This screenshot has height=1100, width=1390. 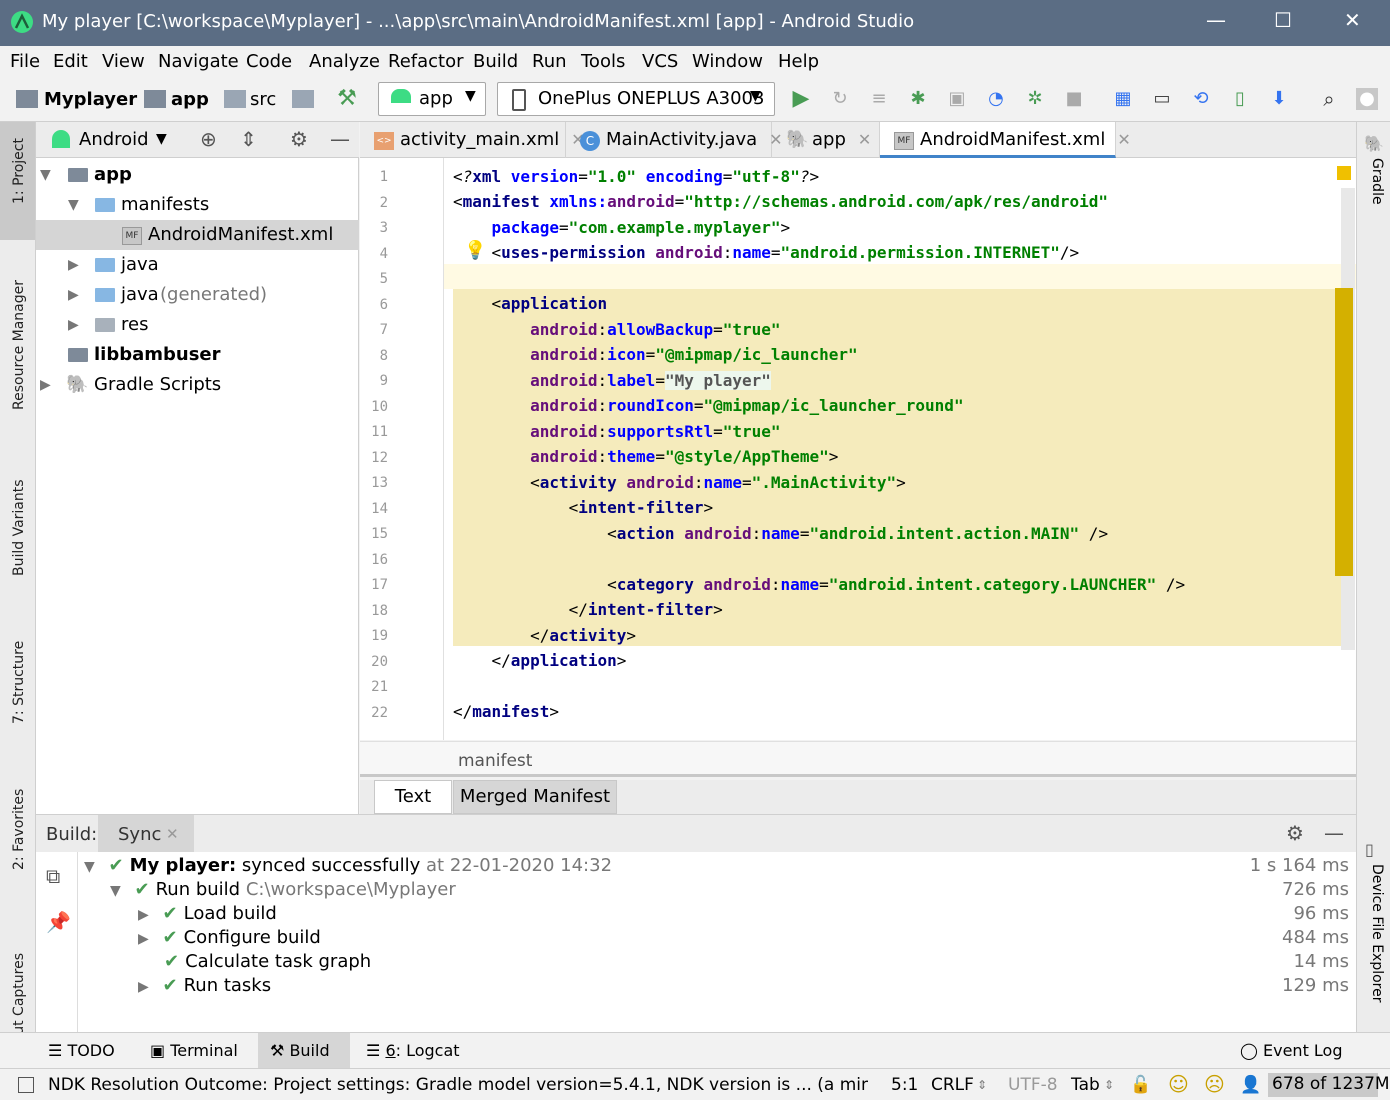 I want to click on menu-help: Help, so click(x=798, y=61).